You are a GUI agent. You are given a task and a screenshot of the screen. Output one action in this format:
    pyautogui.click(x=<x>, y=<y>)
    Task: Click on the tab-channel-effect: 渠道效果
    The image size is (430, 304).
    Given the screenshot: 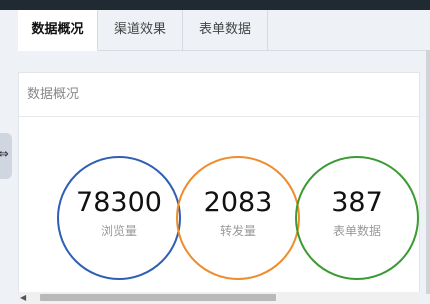 What is the action you would take?
    pyautogui.click(x=140, y=30)
    